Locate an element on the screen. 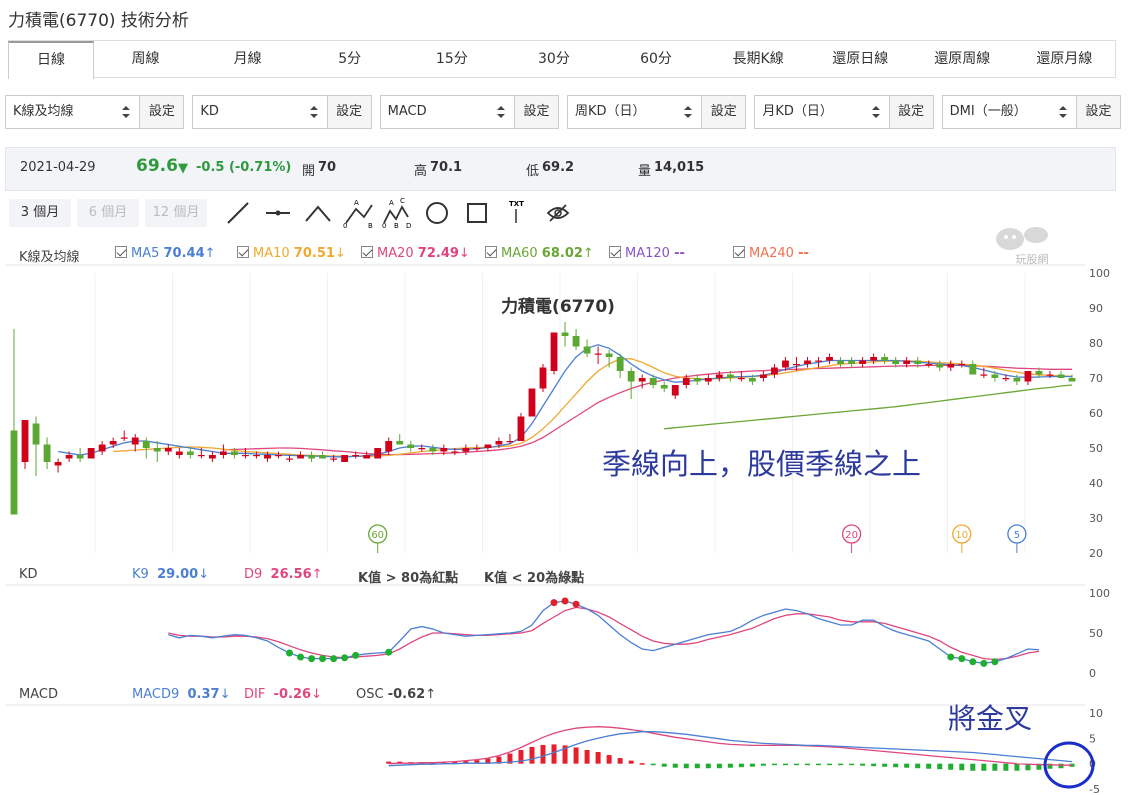 Image resolution: width=1133 pixels, height=795 pixels. macd-ytick-label: -5 is located at coordinates (1094, 789).